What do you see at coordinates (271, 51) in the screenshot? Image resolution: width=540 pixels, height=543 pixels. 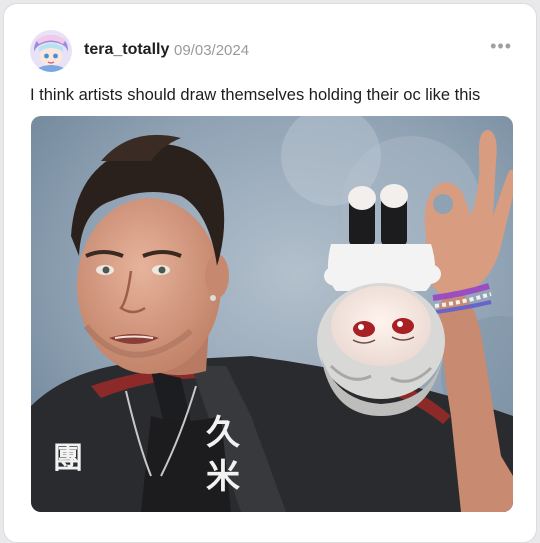 I see `post-header: tera_totally 09/03/2024 •••` at bounding box center [271, 51].